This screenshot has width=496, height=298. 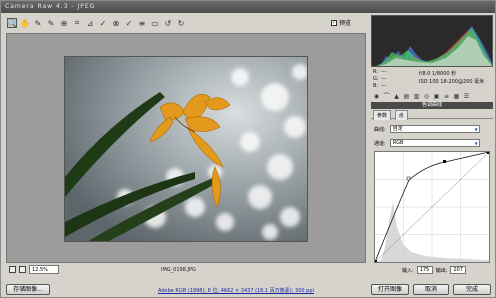 I want to click on tone-curve-graph, so click(x=432, y=207).